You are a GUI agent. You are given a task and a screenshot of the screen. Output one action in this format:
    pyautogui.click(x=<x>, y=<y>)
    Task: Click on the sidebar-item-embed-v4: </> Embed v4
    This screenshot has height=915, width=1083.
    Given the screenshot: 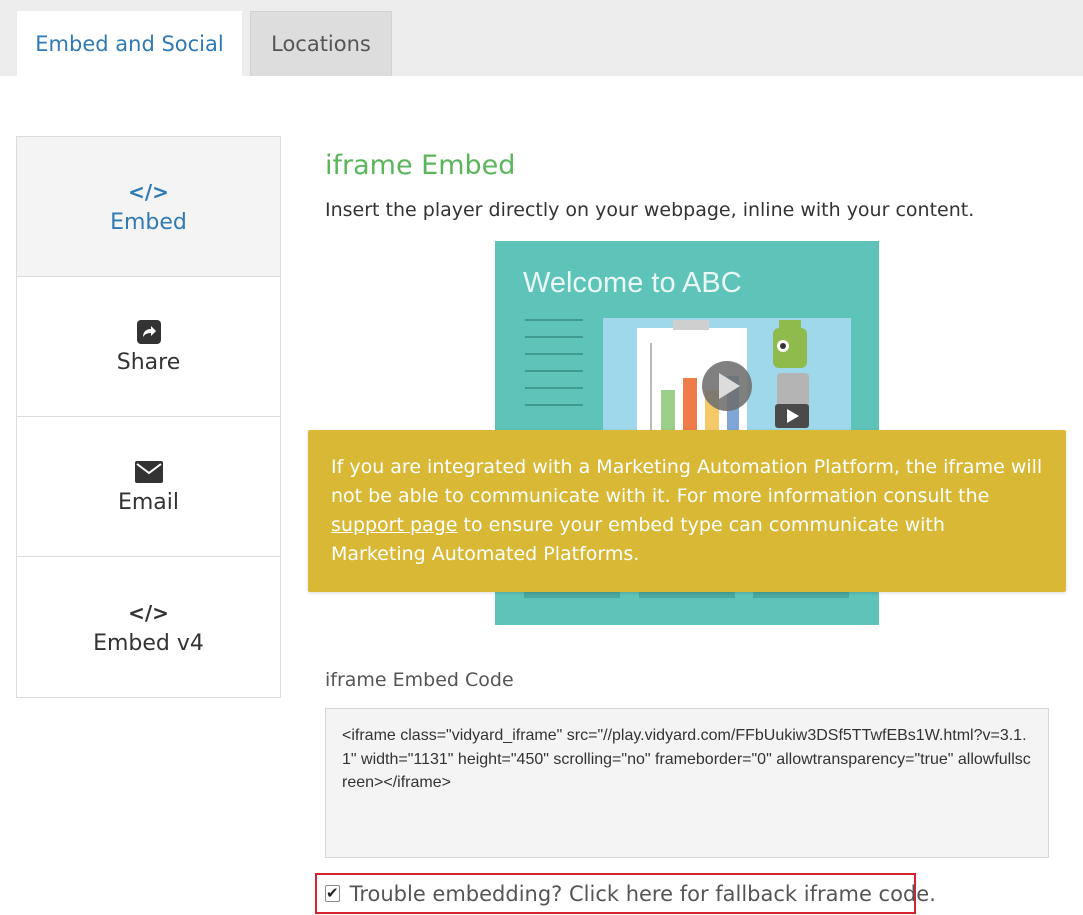 What is the action you would take?
    pyautogui.click(x=148, y=627)
    